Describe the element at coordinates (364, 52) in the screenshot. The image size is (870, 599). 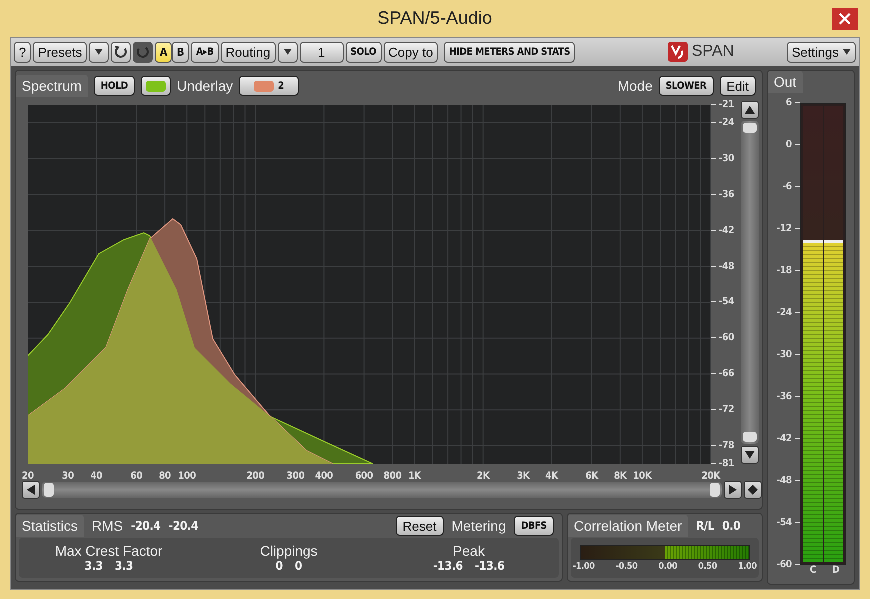
I see `solo-button: SOLO` at that location.